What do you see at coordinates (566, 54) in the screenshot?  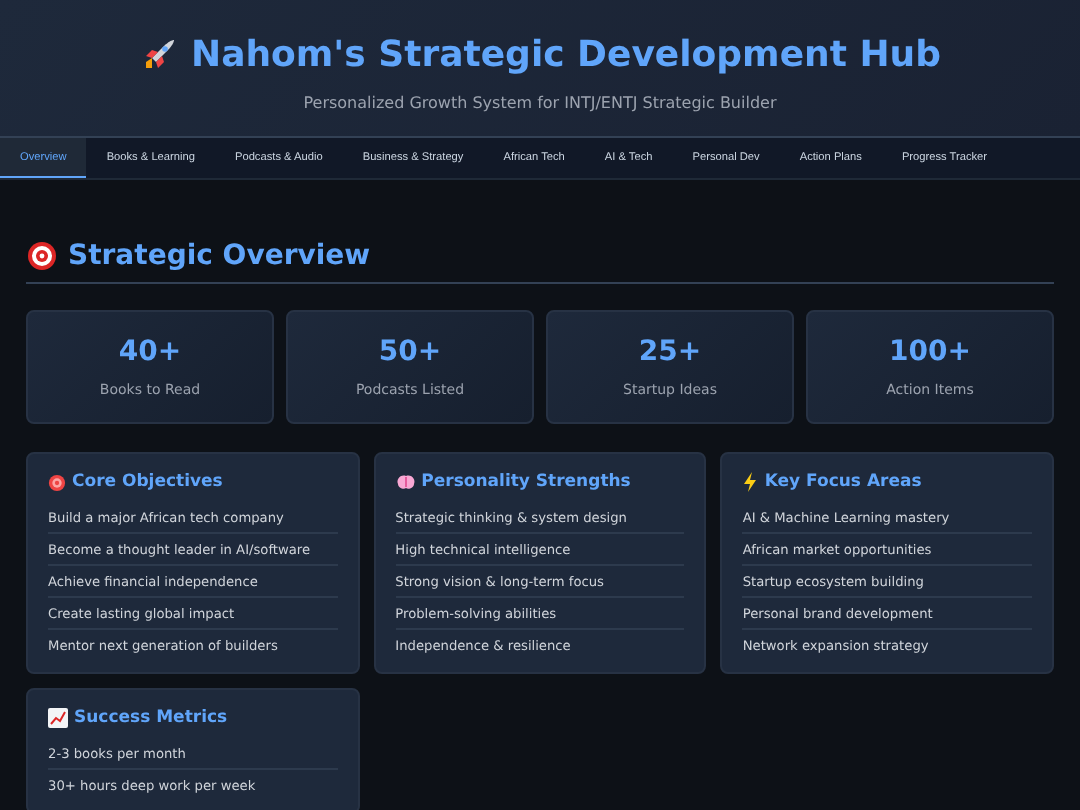 I see `page-title: Nahom's Strategic Development Hub` at bounding box center [566, 54].